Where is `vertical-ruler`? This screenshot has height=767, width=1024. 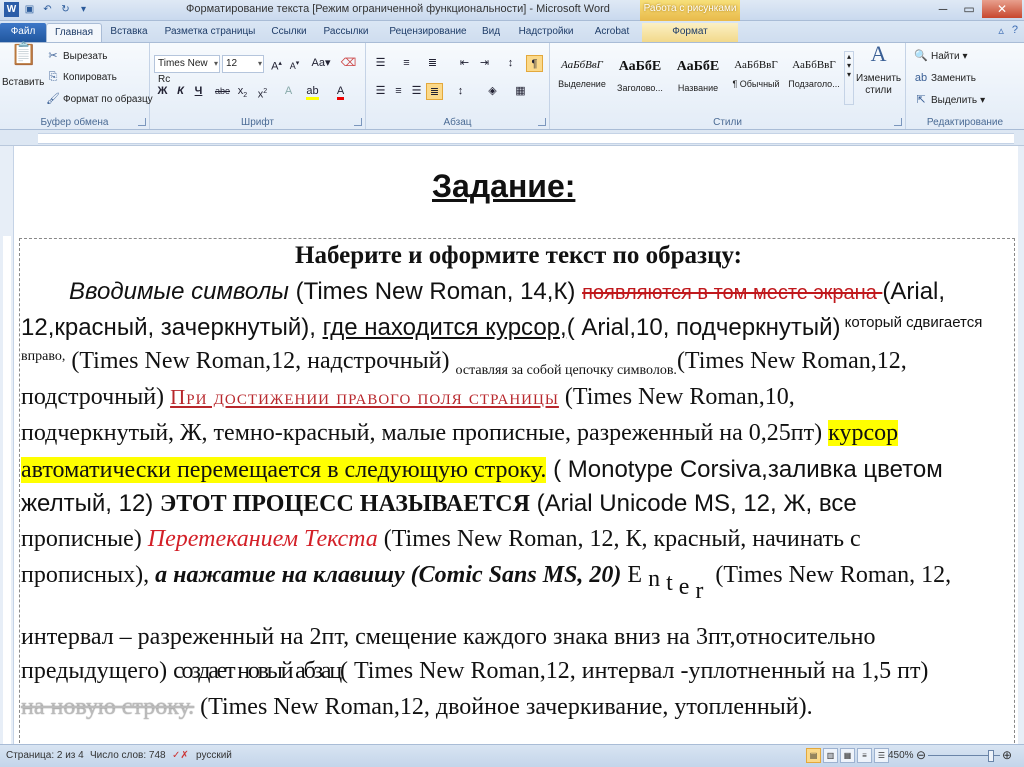
vertical-ruler is located at coordinates (7, 445).